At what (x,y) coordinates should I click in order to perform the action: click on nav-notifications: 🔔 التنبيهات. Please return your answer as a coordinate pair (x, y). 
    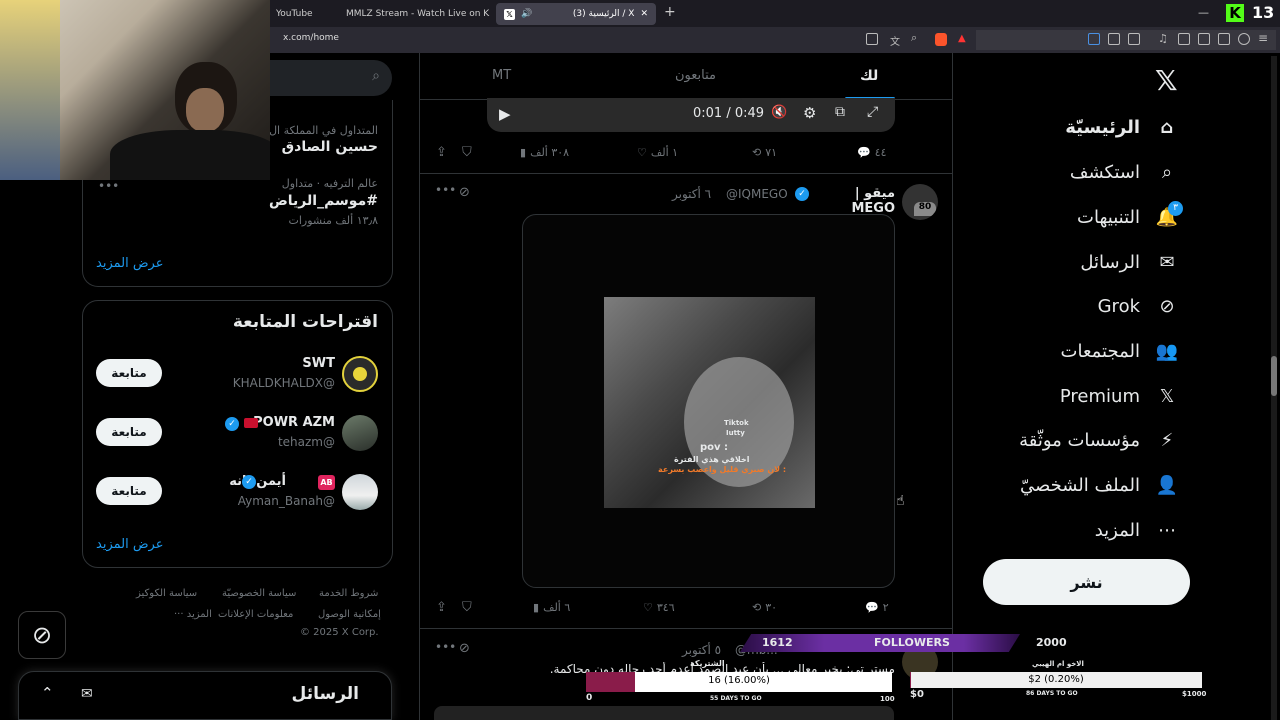
    Looking at the image, I should click on (1128, 217).